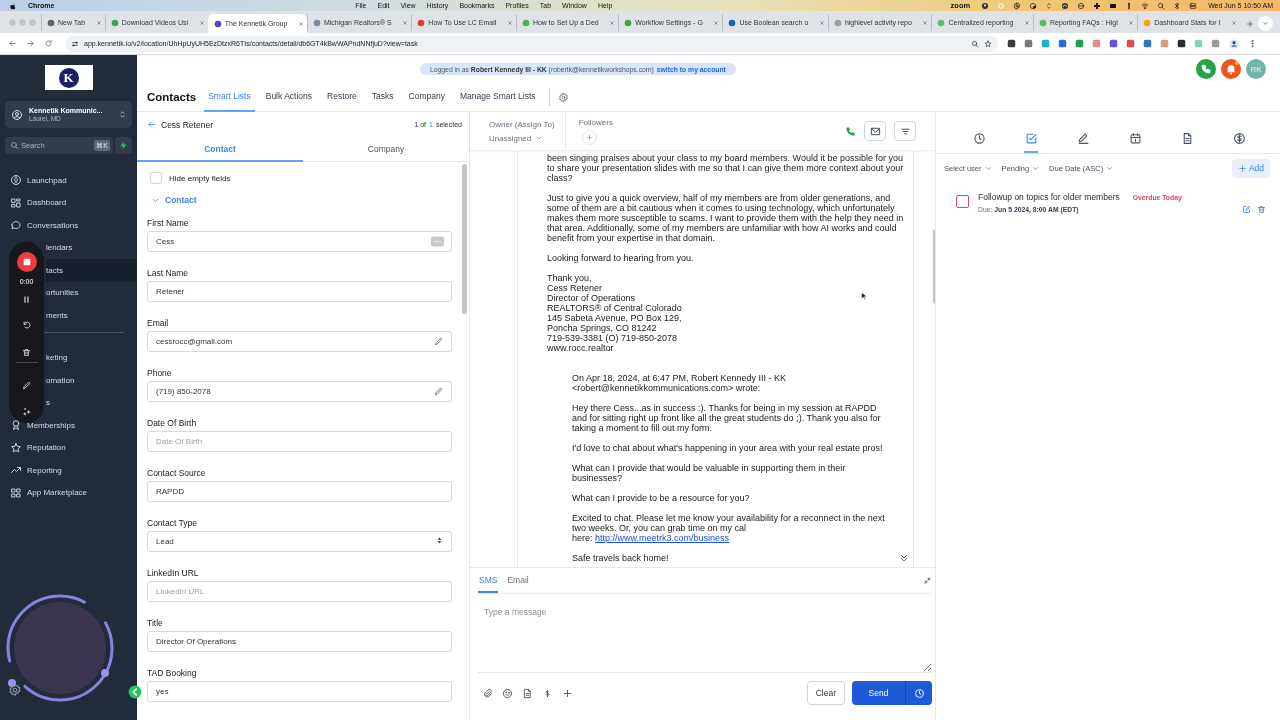  I want to click on text-field: cessrocc@gmail.com, so click(299, 341).